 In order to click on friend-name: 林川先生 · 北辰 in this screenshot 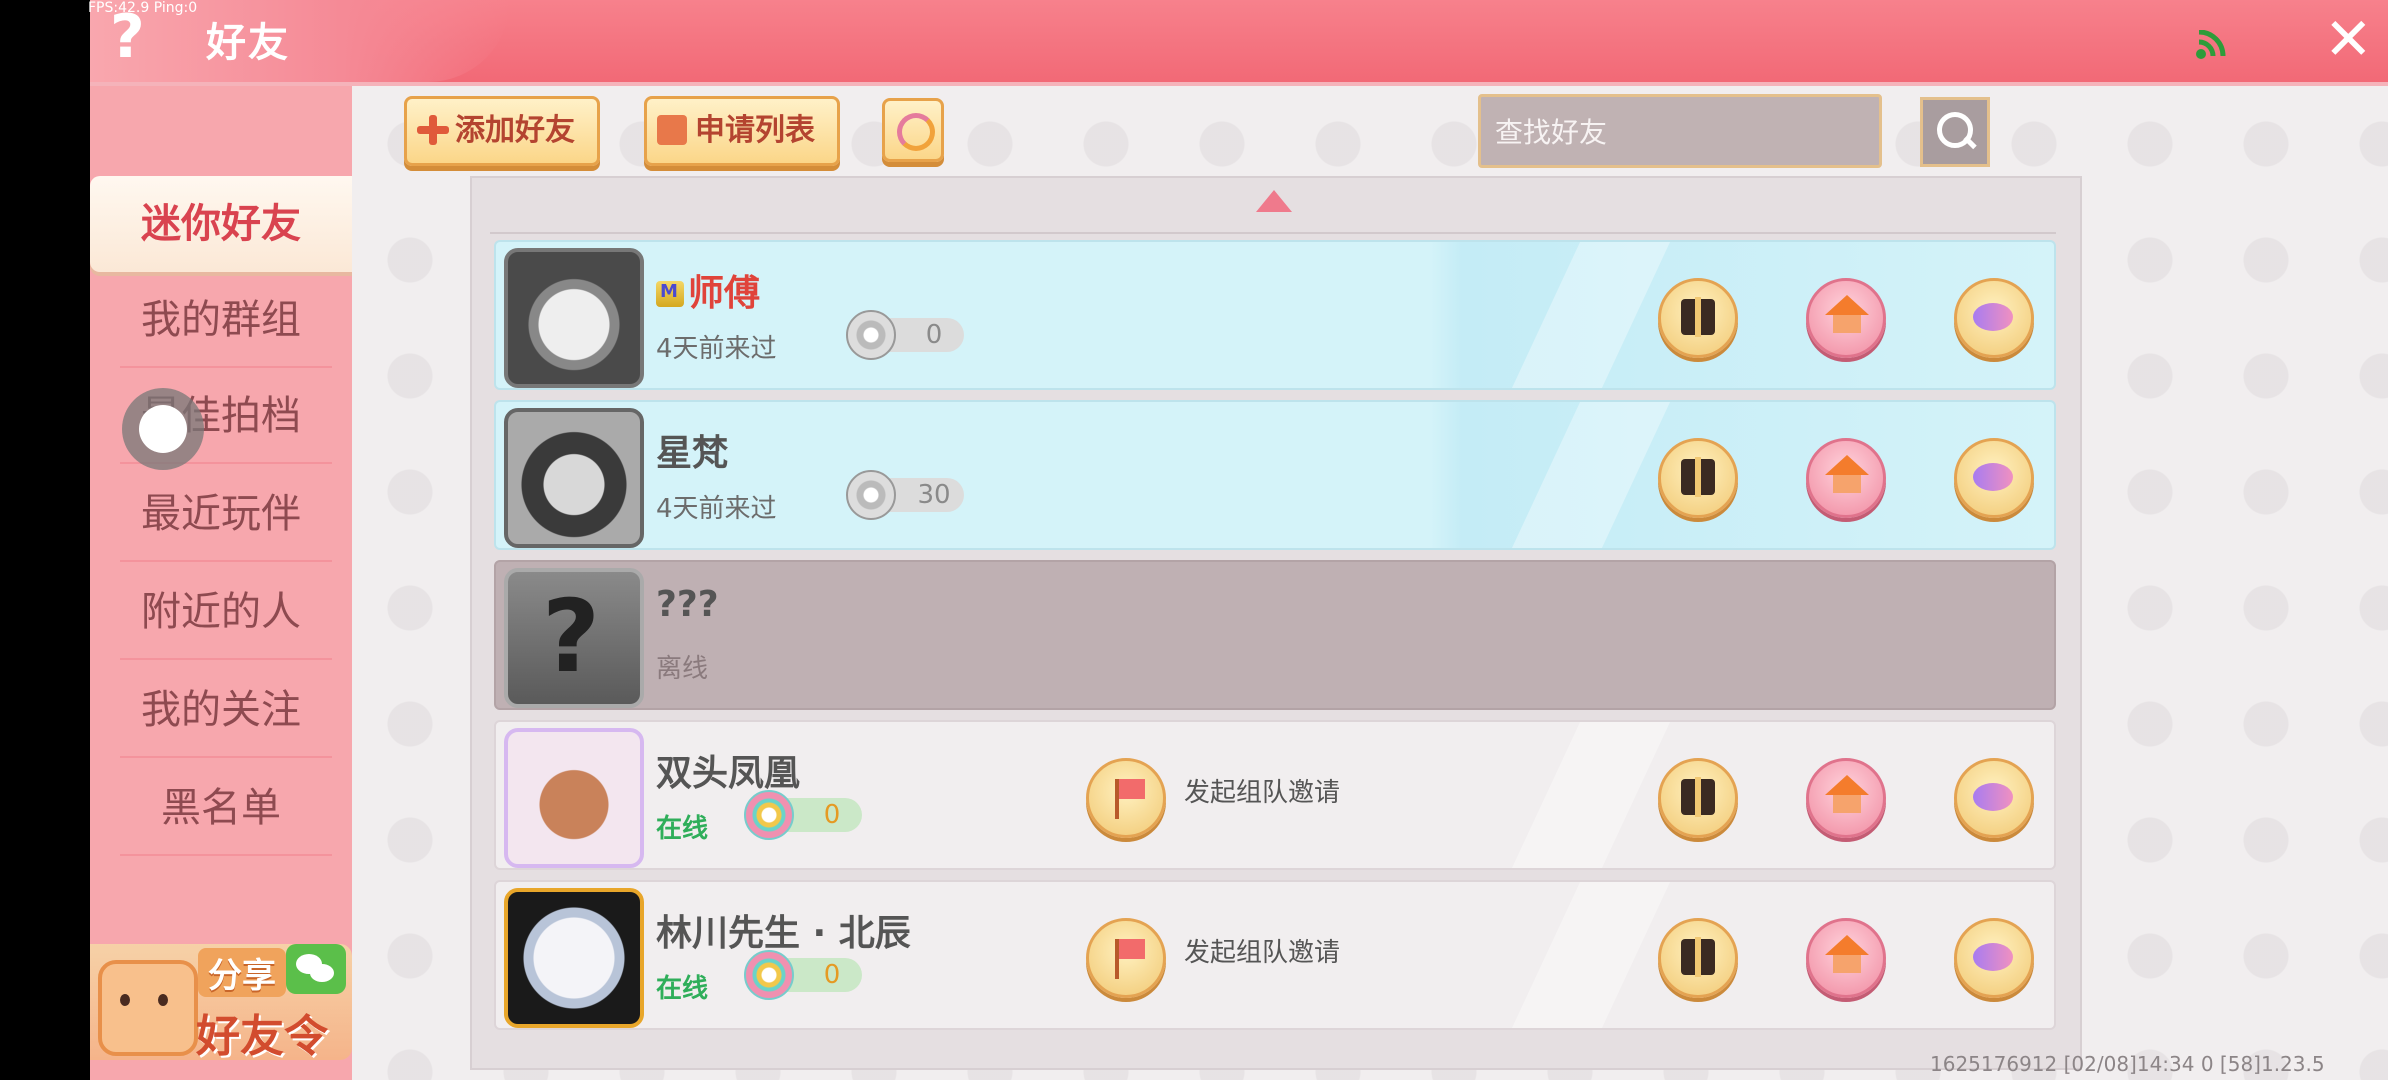, I will do `click(783, 933)`.